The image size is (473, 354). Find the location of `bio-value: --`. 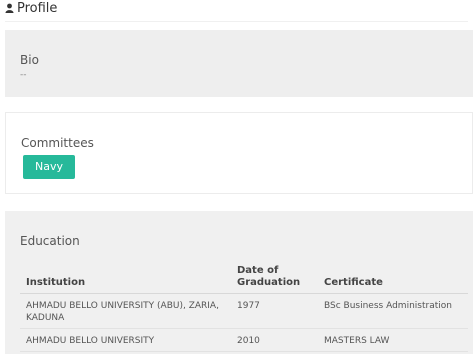

bio-value: -- is located at coordinates (23, 75).